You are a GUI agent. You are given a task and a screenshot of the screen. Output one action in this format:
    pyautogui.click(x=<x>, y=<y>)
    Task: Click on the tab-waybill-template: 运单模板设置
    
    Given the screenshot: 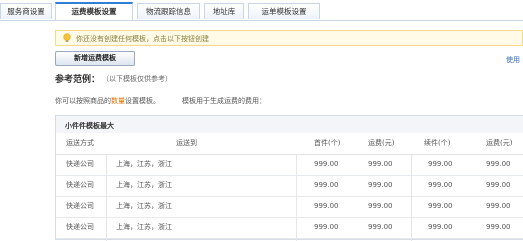 What is the action you would take?
    pyautogui.click(x=284, y=11)
    